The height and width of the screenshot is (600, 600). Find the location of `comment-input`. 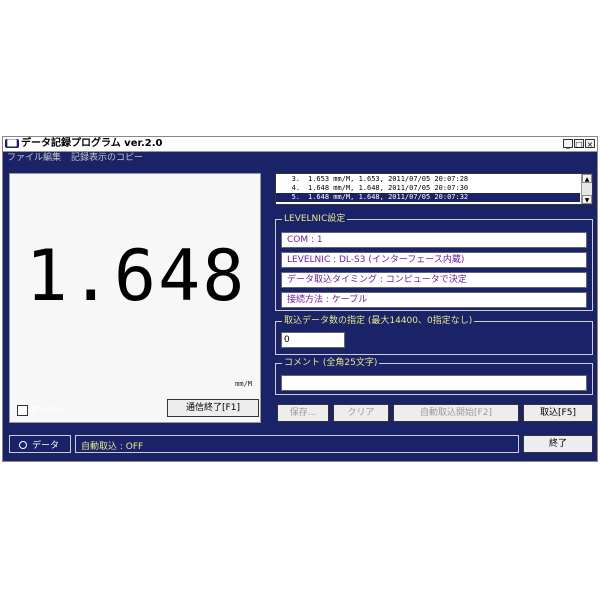

comment-input is located at coordinates (434, 383).